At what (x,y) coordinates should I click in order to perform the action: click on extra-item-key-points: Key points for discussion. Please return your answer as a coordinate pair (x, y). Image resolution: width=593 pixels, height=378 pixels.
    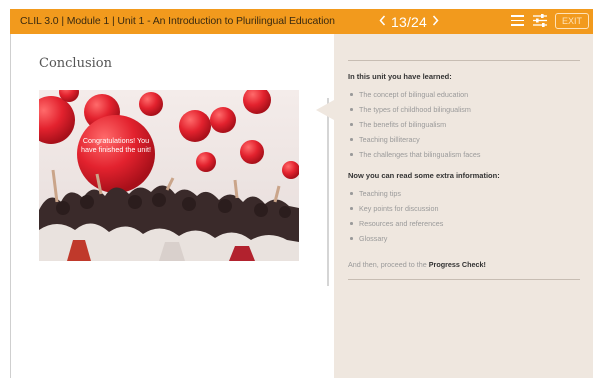
    Looking at the image, I should click on (395, 210).